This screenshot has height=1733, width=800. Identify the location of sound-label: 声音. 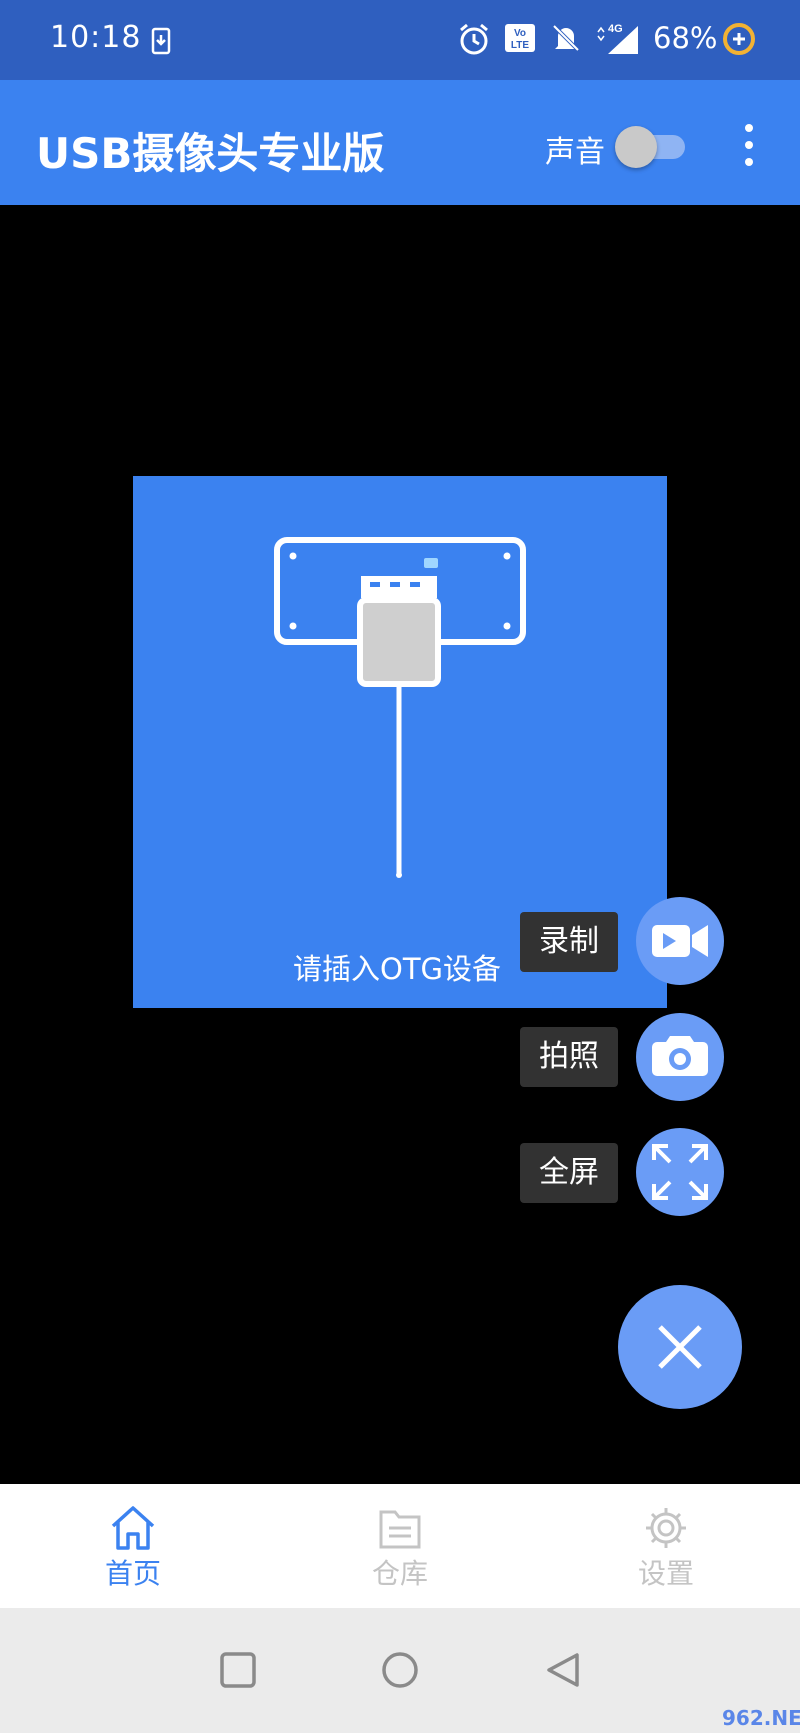
(575, 152).